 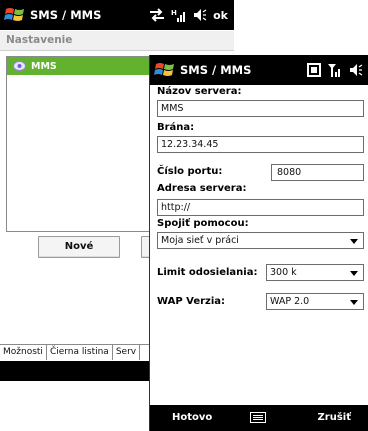 What do you see at coordinates (290, 301) in the screenshot?
I see `wap-version-value: WAP 2.0` at bounding box center [290, 301].